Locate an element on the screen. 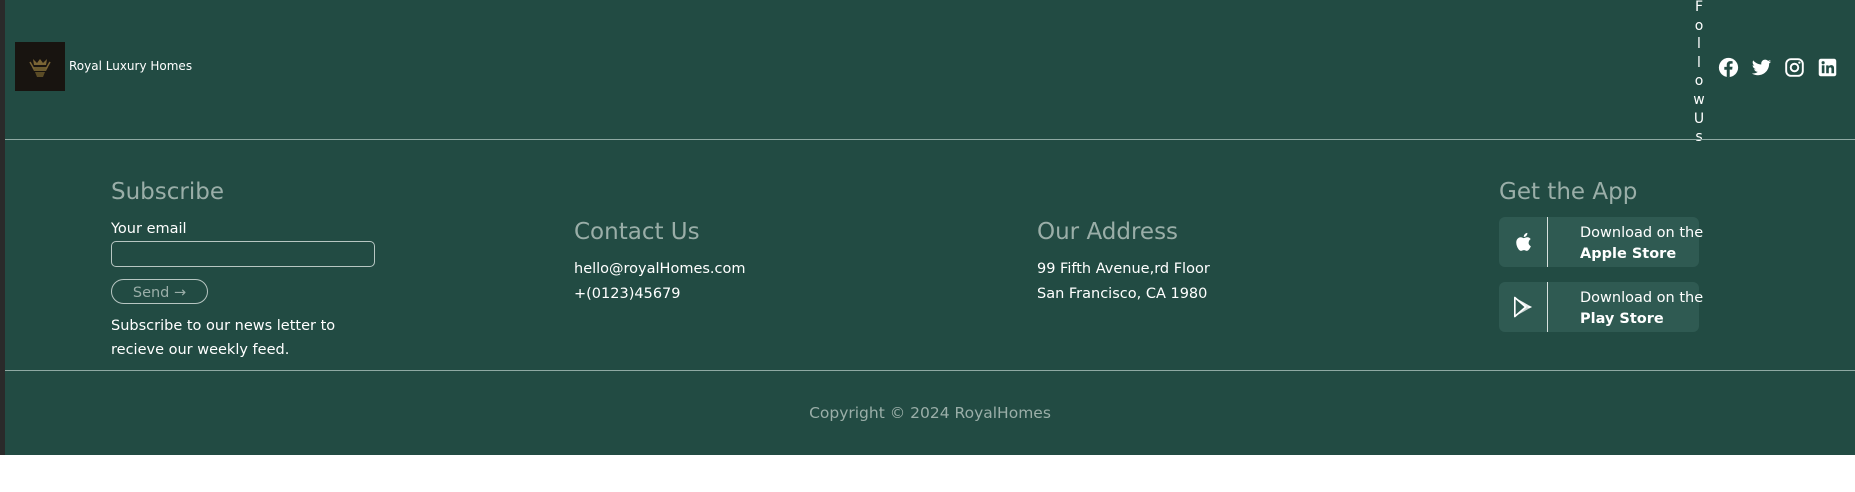 This screenshot has width=1855, height=492. crown-emblem-icon is located at coordinates (40, 67).